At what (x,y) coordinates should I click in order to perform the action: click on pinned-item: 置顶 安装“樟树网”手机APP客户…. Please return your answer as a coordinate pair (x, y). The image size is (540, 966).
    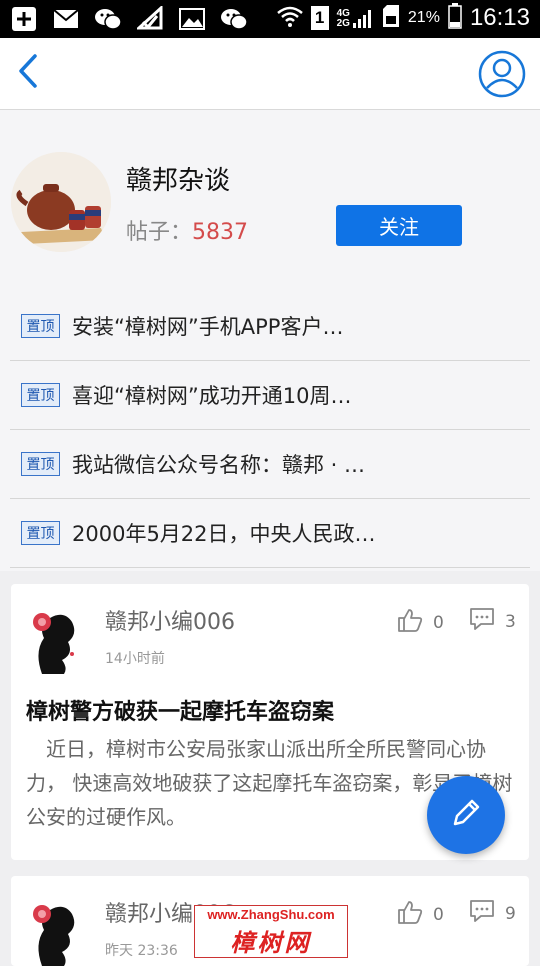
    Looking at the image, I should click on (270, 326).